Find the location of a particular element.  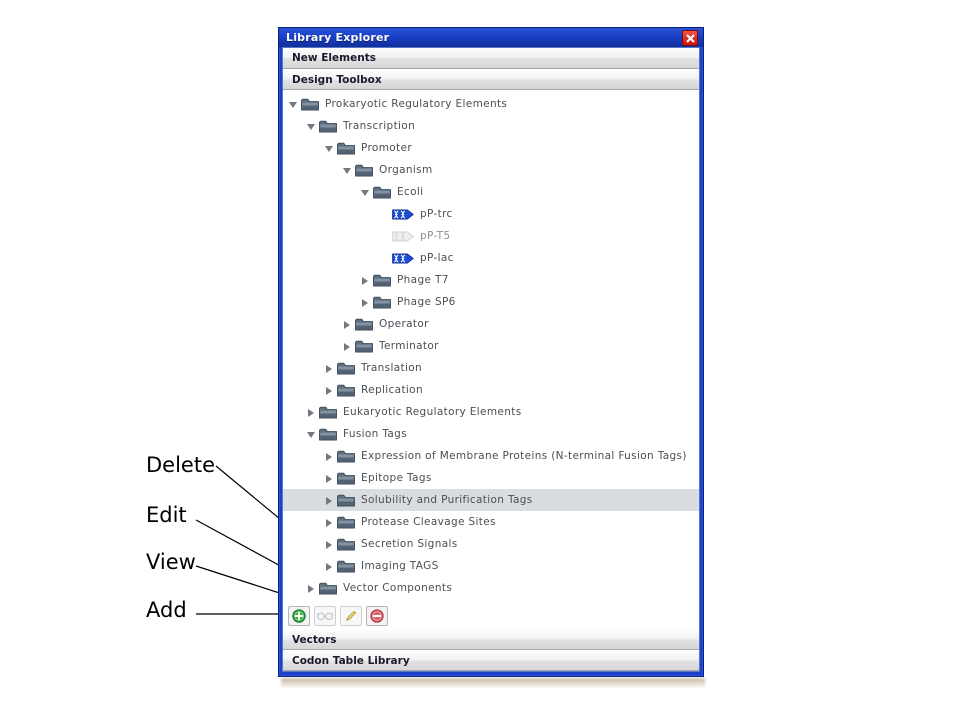

tree-row: Ecoli is located at coordinates (491, 192).